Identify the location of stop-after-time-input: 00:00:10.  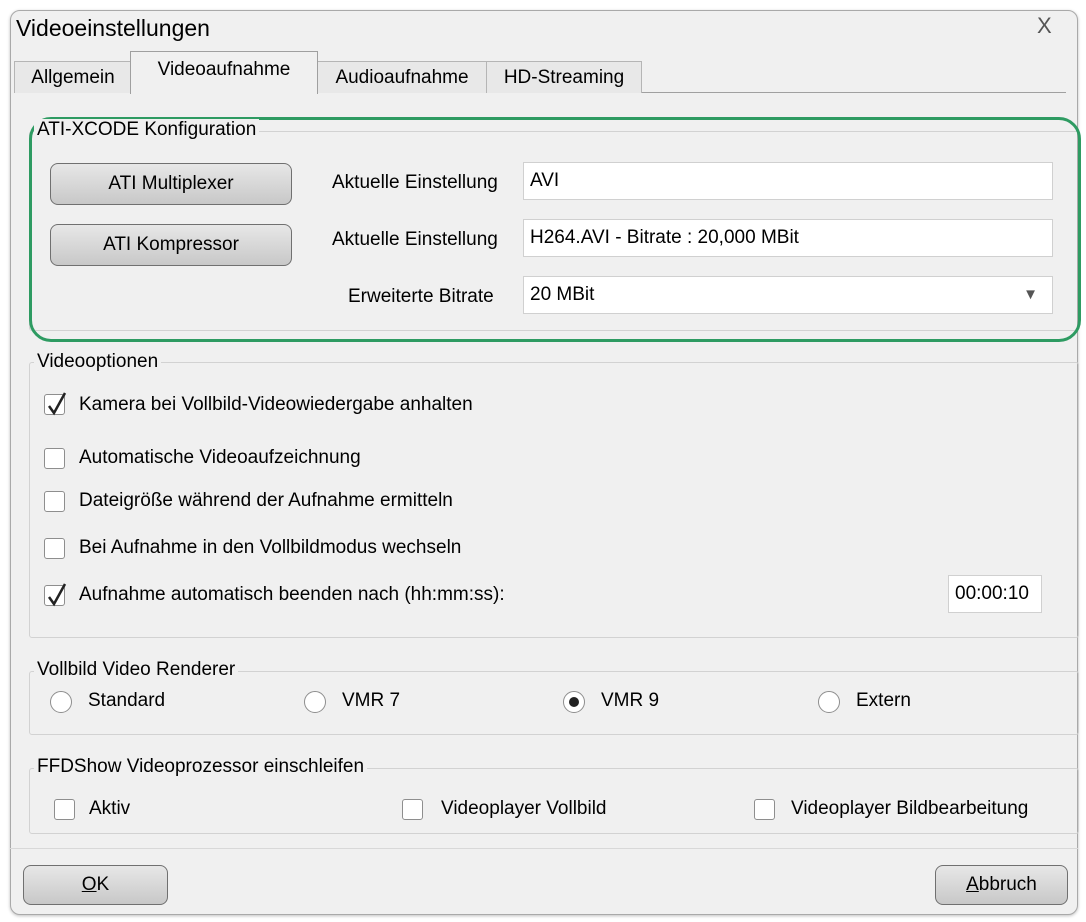
(995, 594).